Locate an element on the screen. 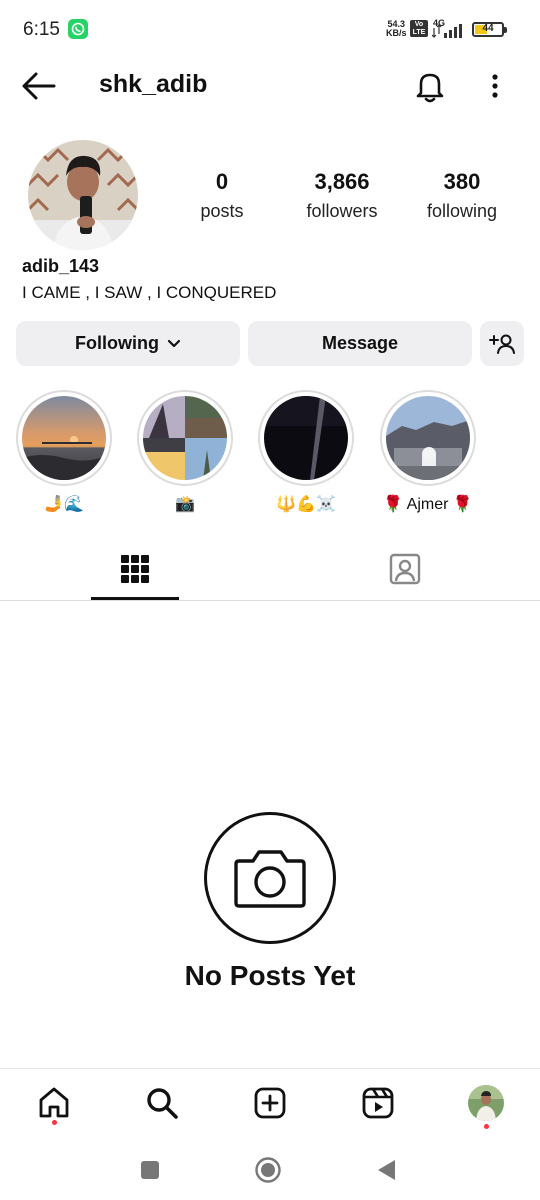 The image size is (540, 1200). tagged-icon is located at coordinates (405, 569).